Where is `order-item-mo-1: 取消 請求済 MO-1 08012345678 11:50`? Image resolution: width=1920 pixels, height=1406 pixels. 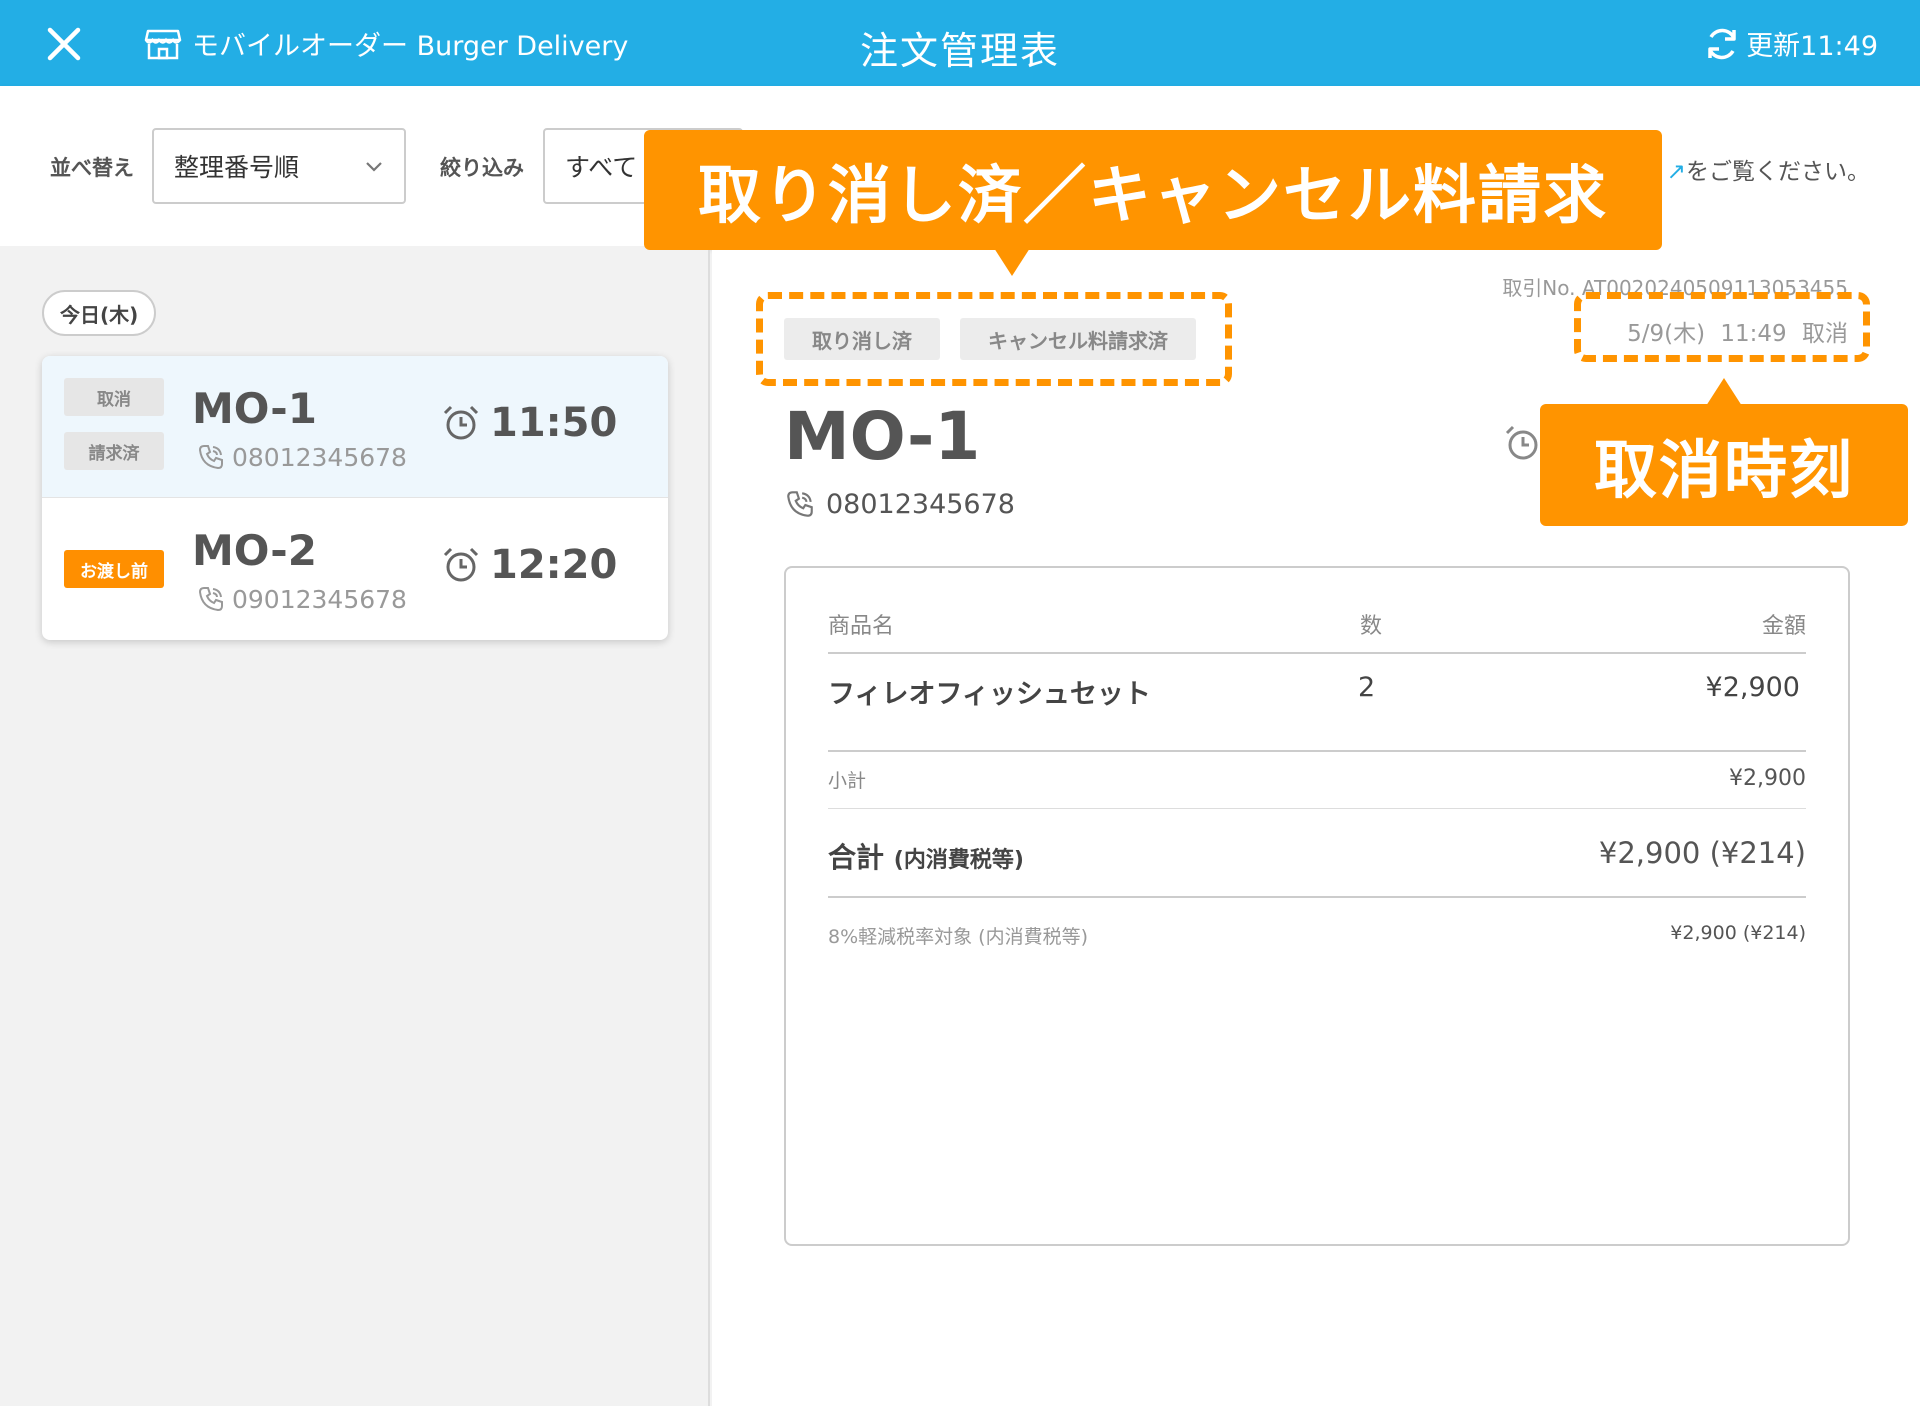 order-item-mo-1: 取消 請求済 MO-1 08012345678 11:50 is located at coordinates (355, 427).